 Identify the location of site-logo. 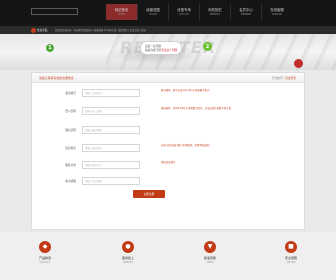
(54, 11).